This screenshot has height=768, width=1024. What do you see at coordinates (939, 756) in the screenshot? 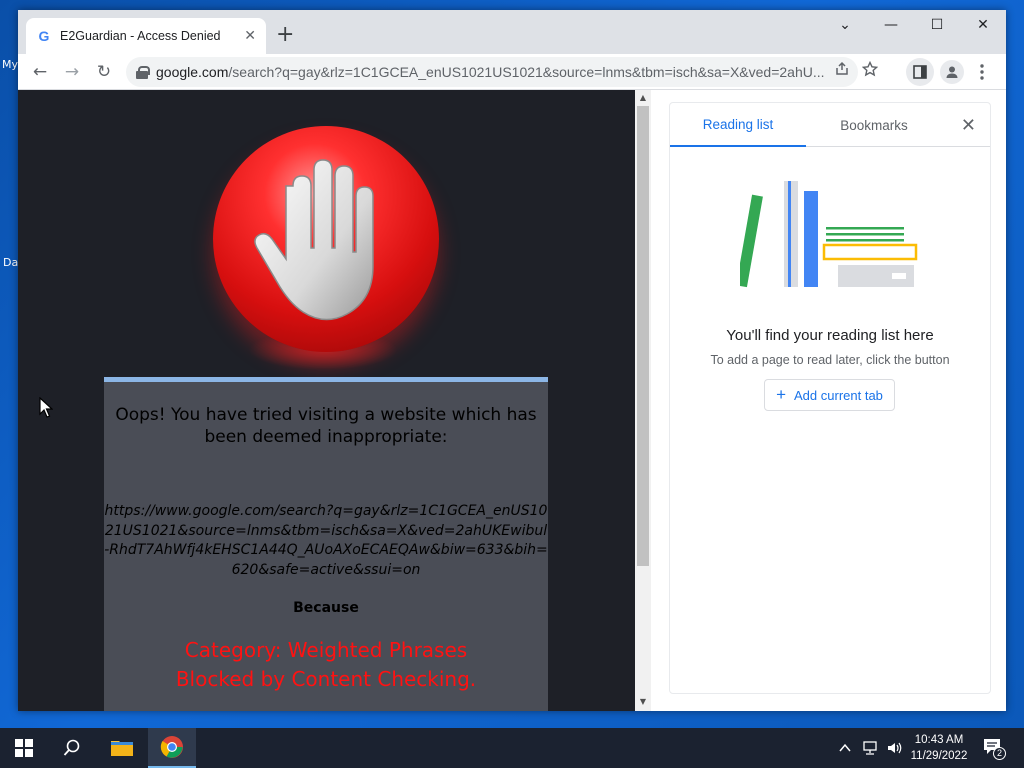
I see `clock-date: 11/29/2022` at bounding box center [939, 756].